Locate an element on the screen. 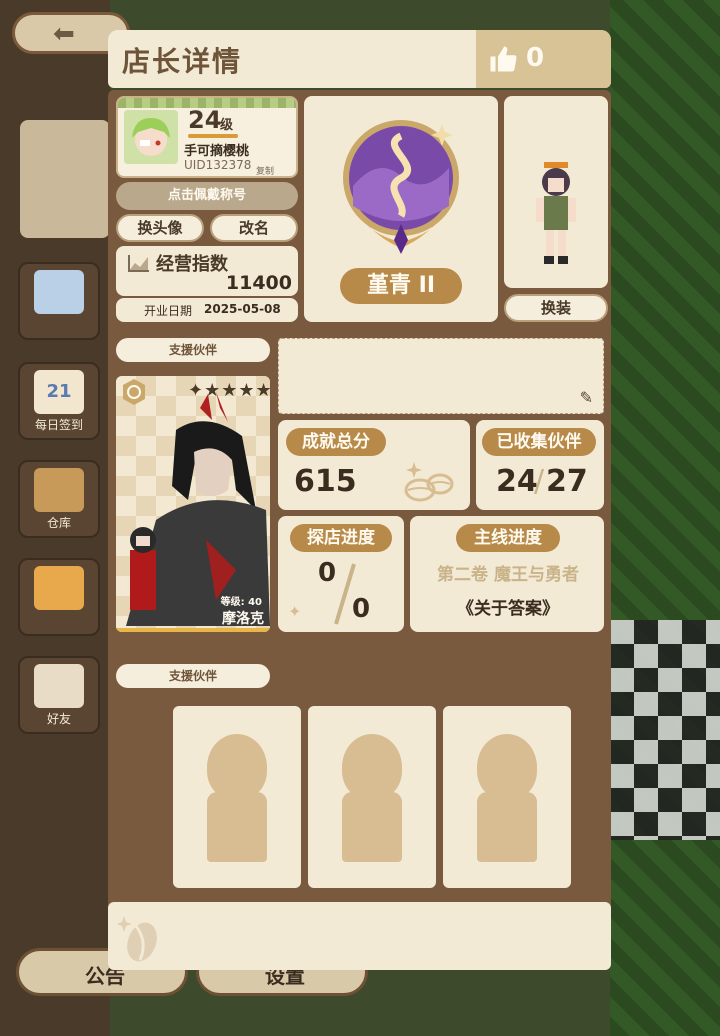 This screenshot has height=1036, width=720. story-progress-label: 主线进度 is located at coordinates (508, 538).